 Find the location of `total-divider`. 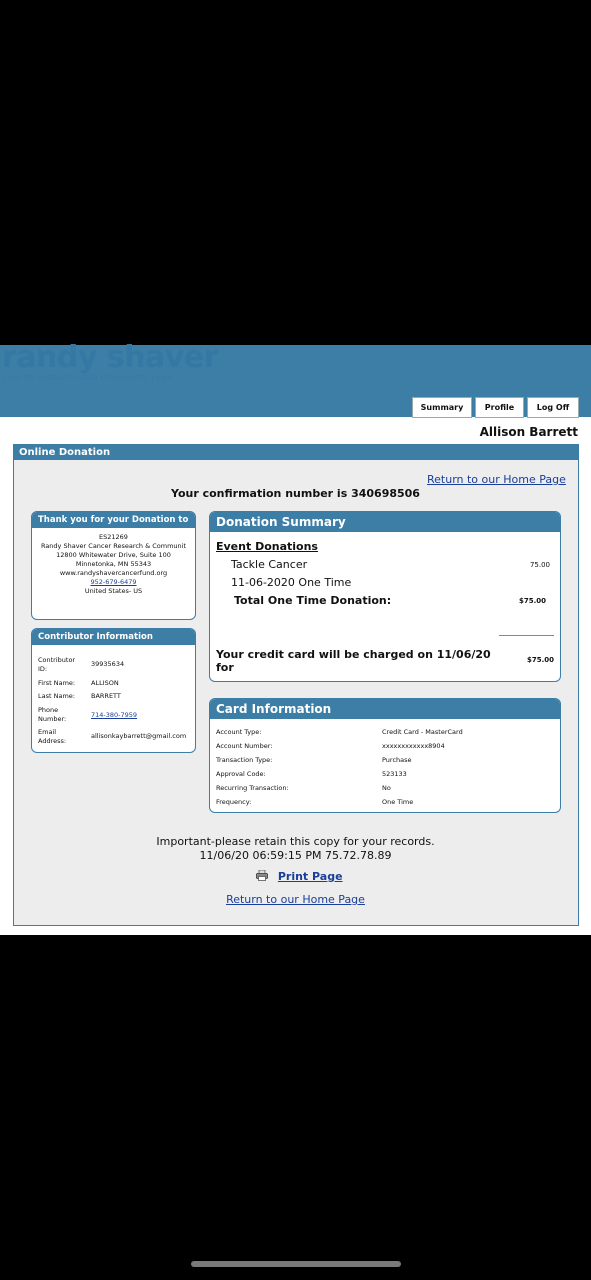

total-divider is located at coordinates (526, 635).